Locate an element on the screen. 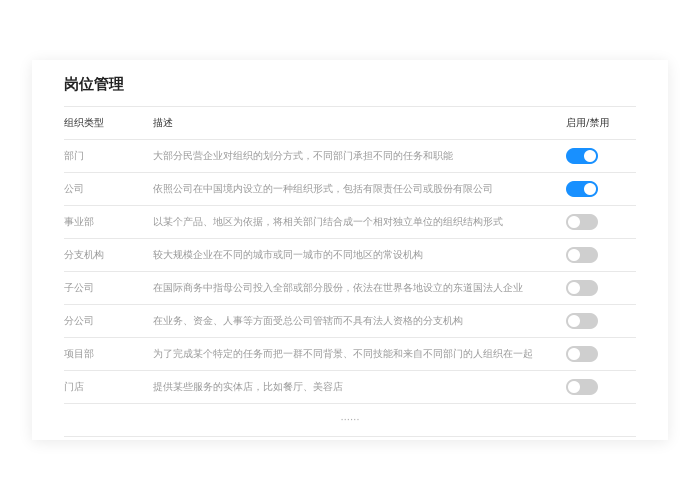 Image resolution: width=700 pixels, height=500 pixels. table-cell-text: 在国际商务中指母公司投入全部或部分股份，依法在世界各地设立的东道国法人企业 is located at coordinates (338, 288).